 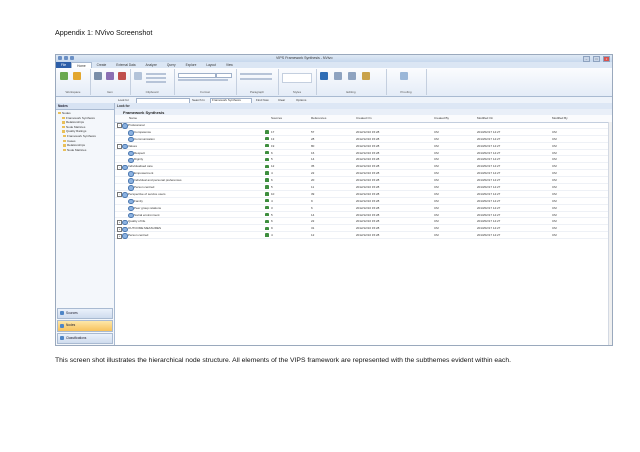 What do you see at coordinates (156, 74) in the screenshot?
I see `cut-icon` at bounding box center [156, 74].